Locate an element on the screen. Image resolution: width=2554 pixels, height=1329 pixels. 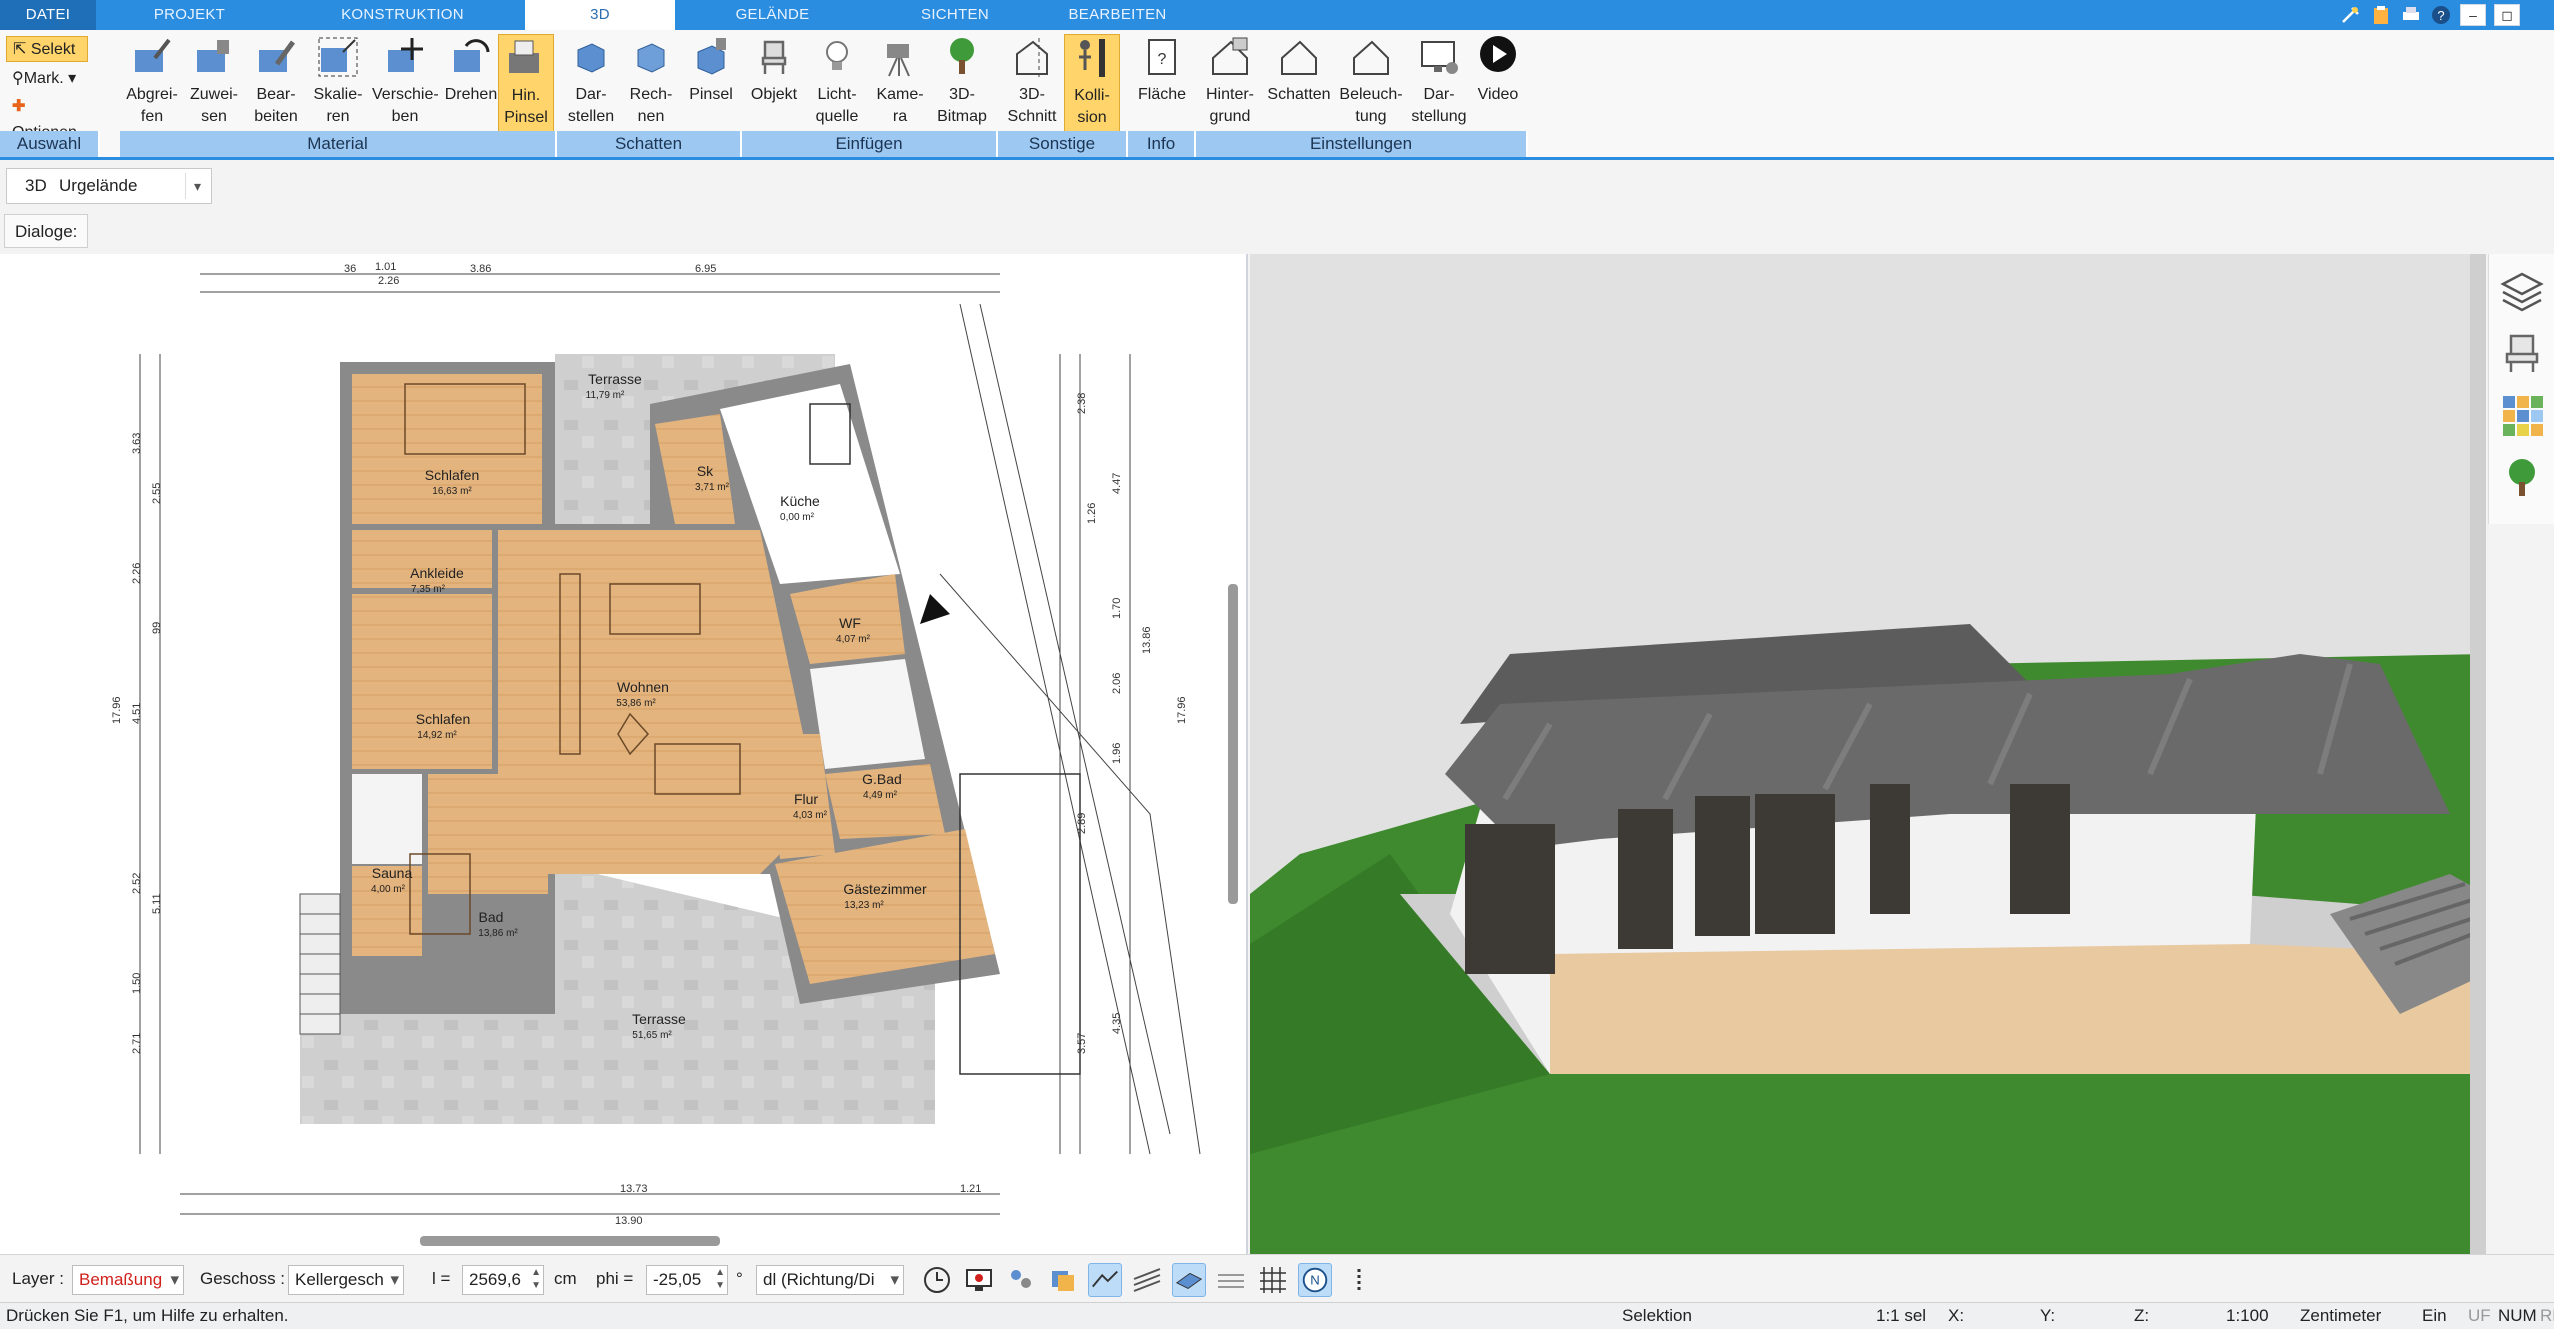
monitor-icon is located at coordinates (979, 1280).